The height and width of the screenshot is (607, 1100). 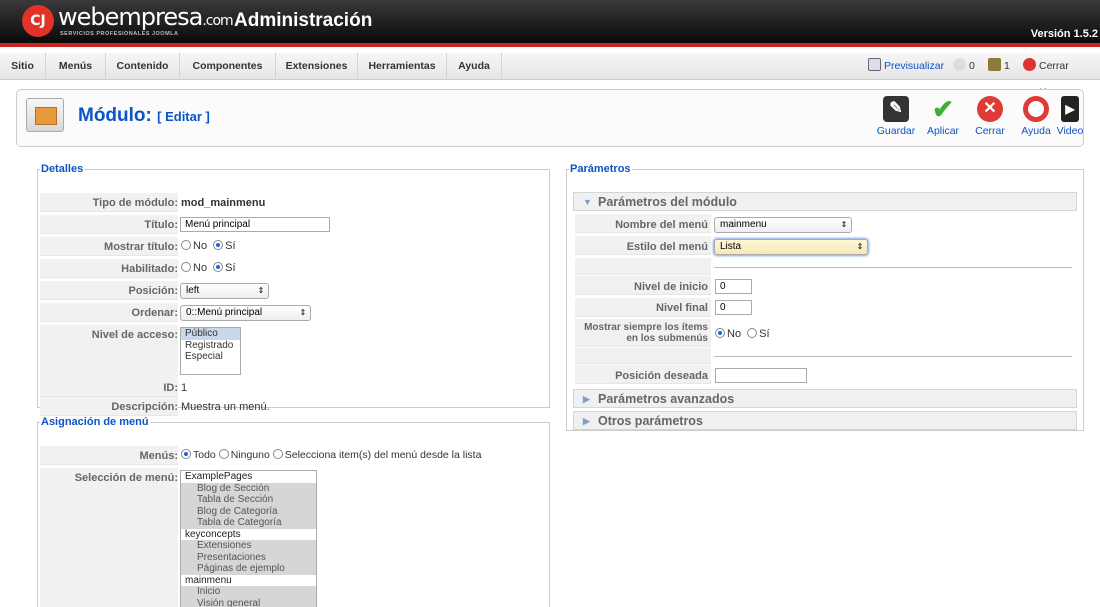 I want to click on apply-button: ✔ Aplicar, so click(x=943, y=120).